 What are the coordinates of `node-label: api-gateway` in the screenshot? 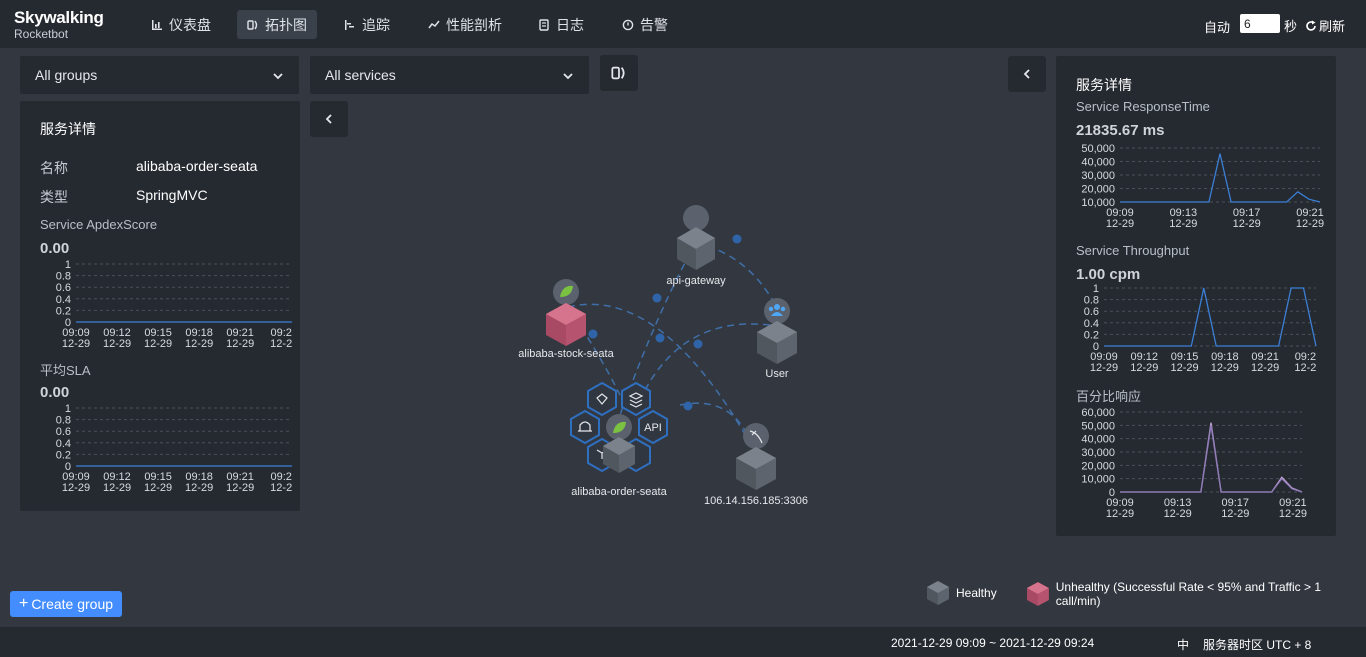 It's located at (696, 281).